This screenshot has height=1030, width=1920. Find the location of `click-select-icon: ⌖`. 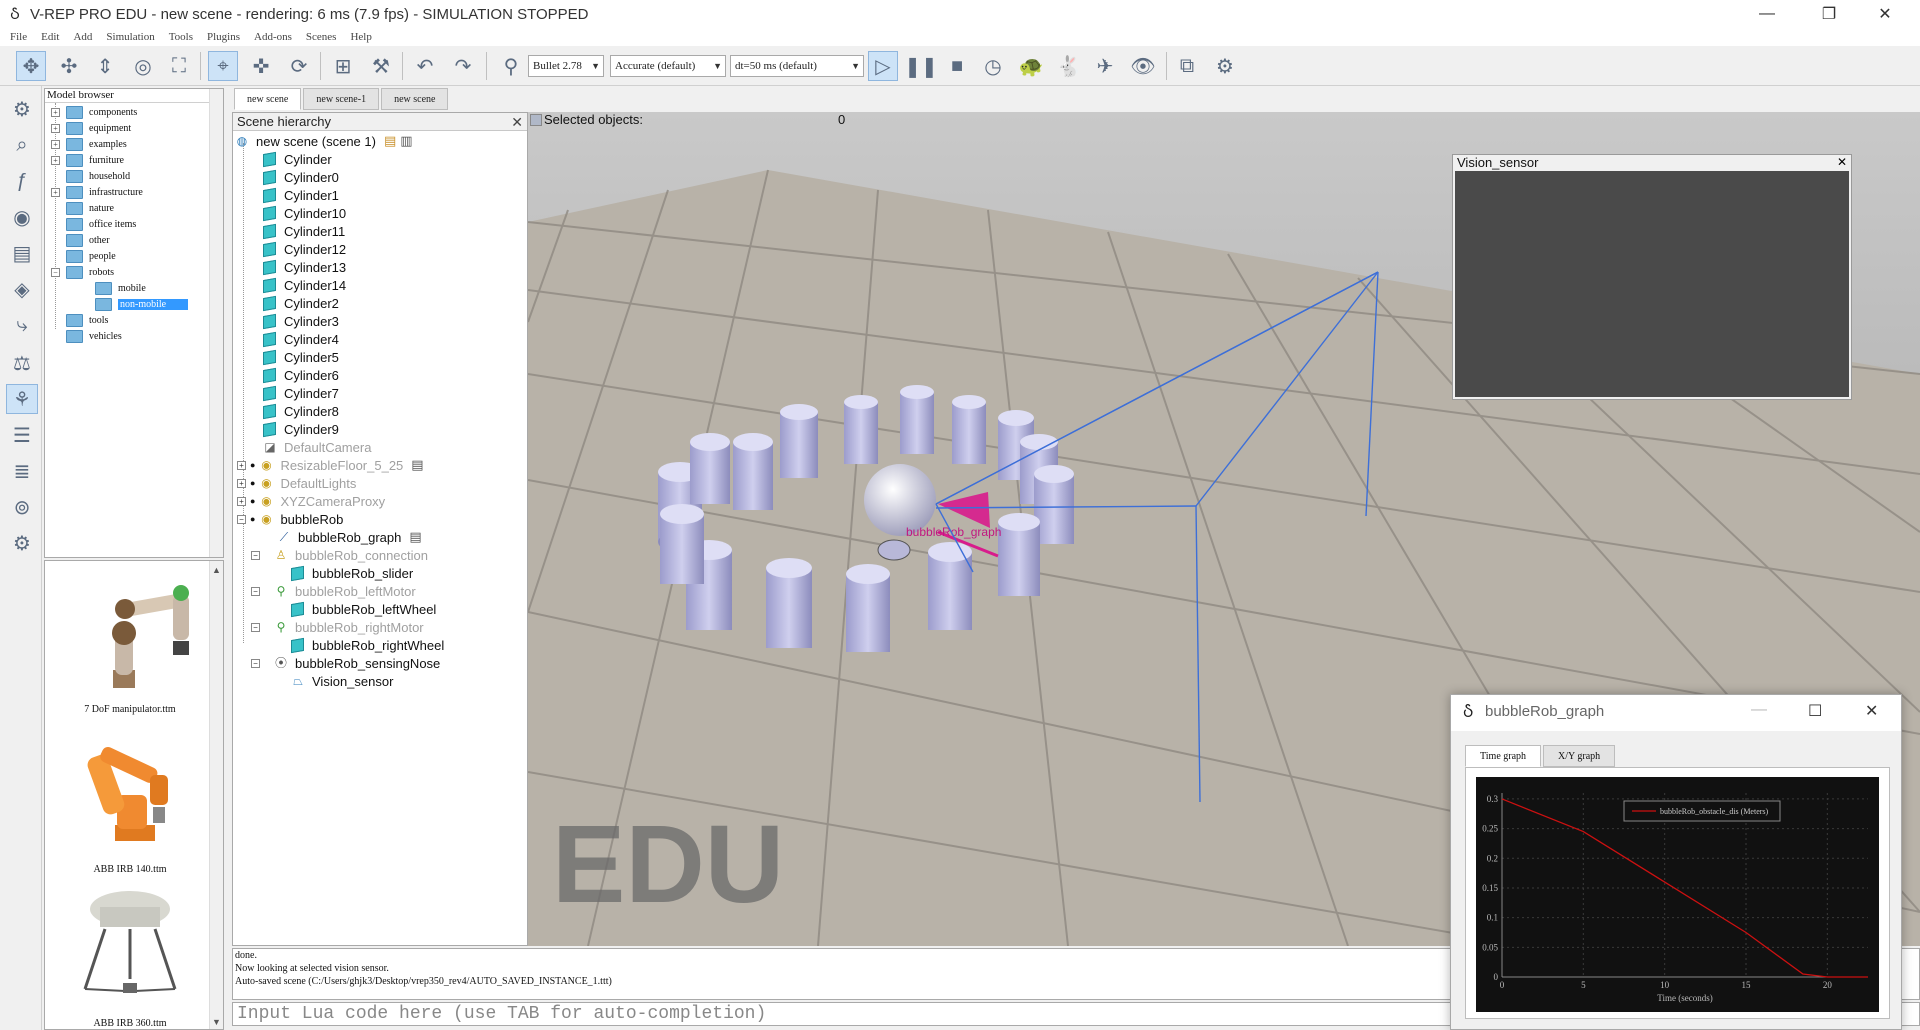

click-select-icon: ⌖ is located at coordinates (223, 66).